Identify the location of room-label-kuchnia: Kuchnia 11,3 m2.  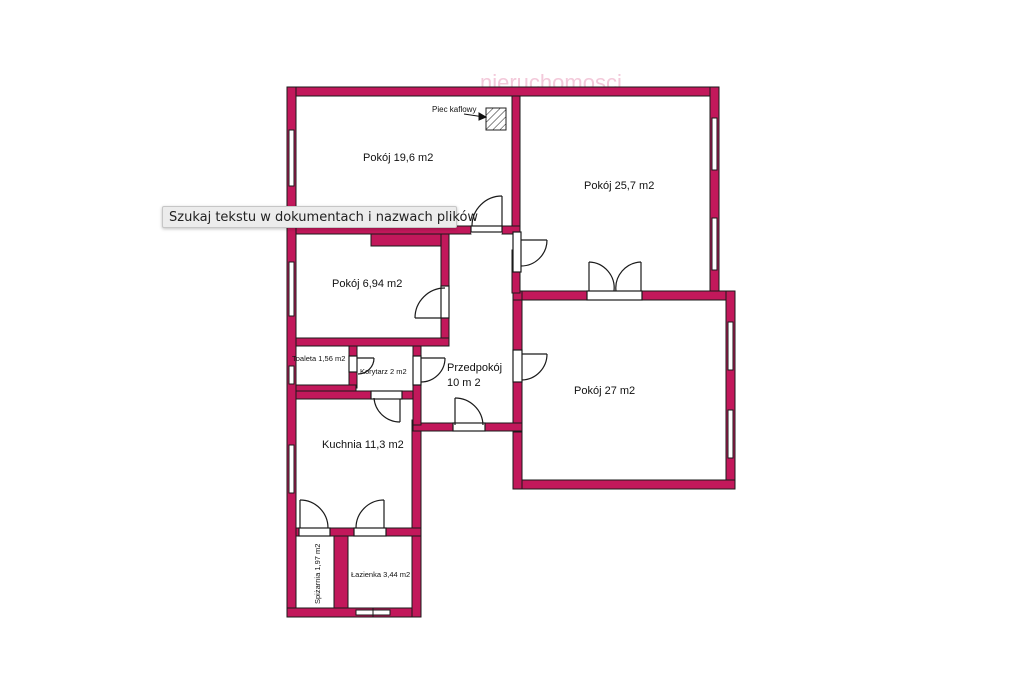
(363, 445).